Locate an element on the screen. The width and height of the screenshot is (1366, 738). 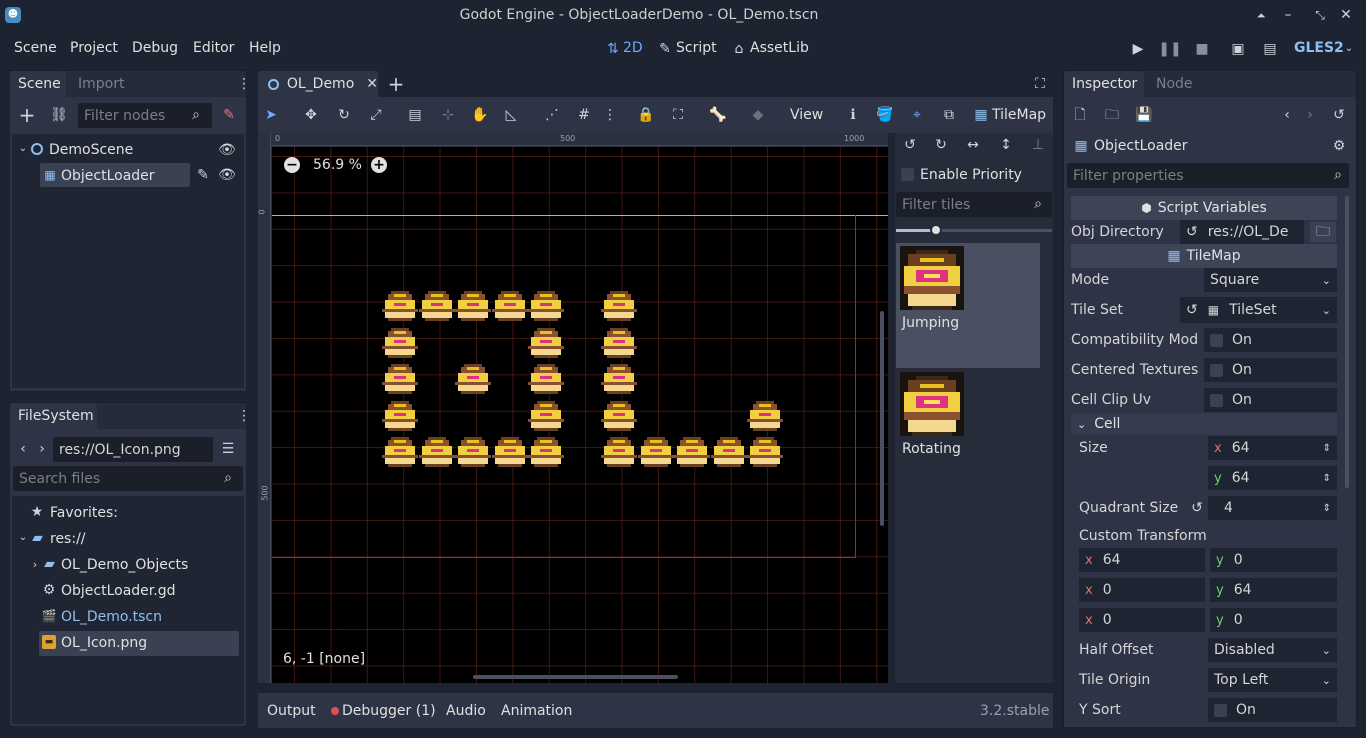
pan-tool-icon: ✋ is located at coordinates (479, 115).